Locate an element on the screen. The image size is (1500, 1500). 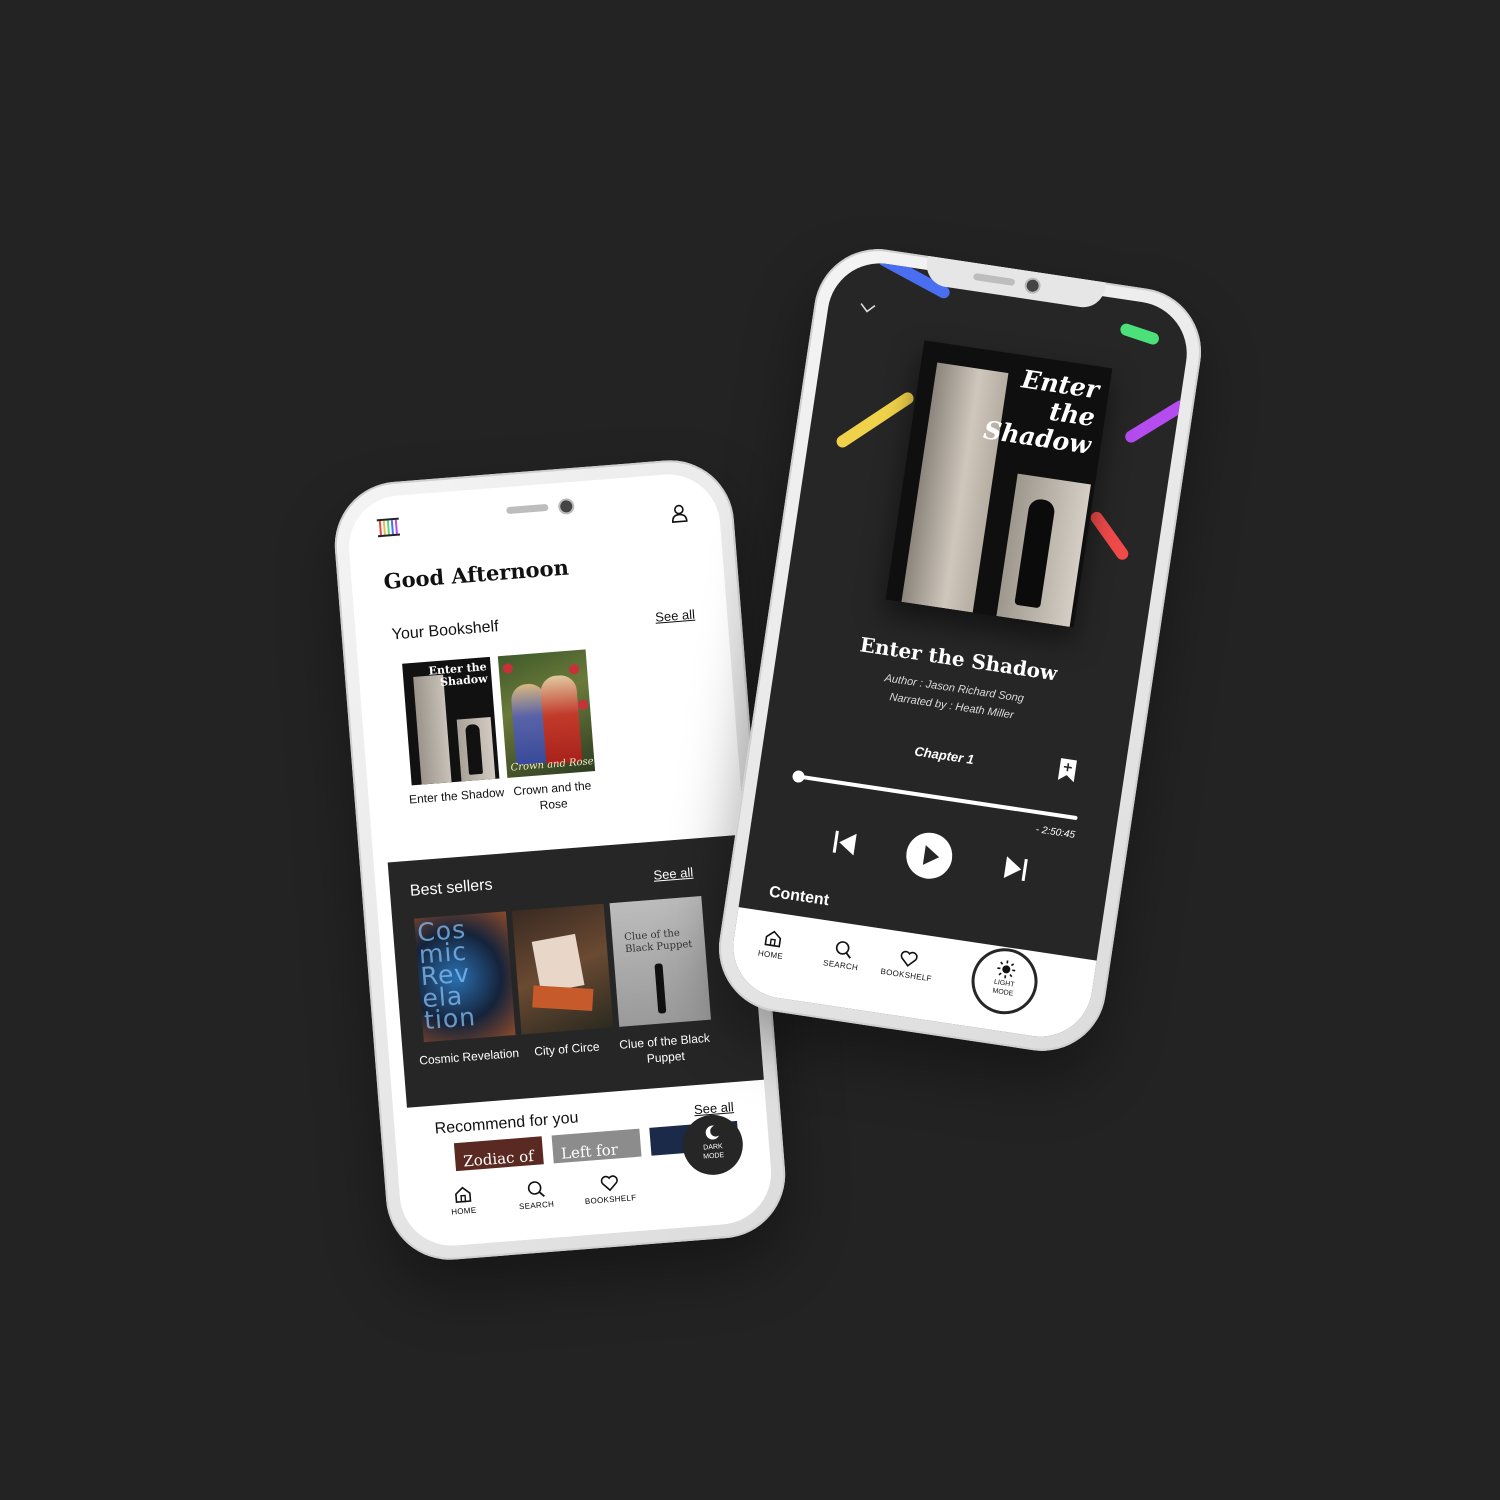
play-icon is located at coordinates (931, 855).